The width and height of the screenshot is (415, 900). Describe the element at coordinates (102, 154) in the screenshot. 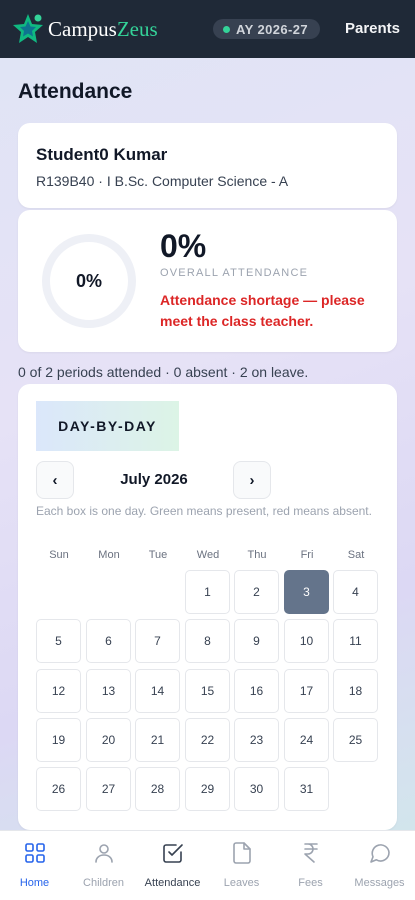

I see `student-name: Student0 Kumar` at that location.